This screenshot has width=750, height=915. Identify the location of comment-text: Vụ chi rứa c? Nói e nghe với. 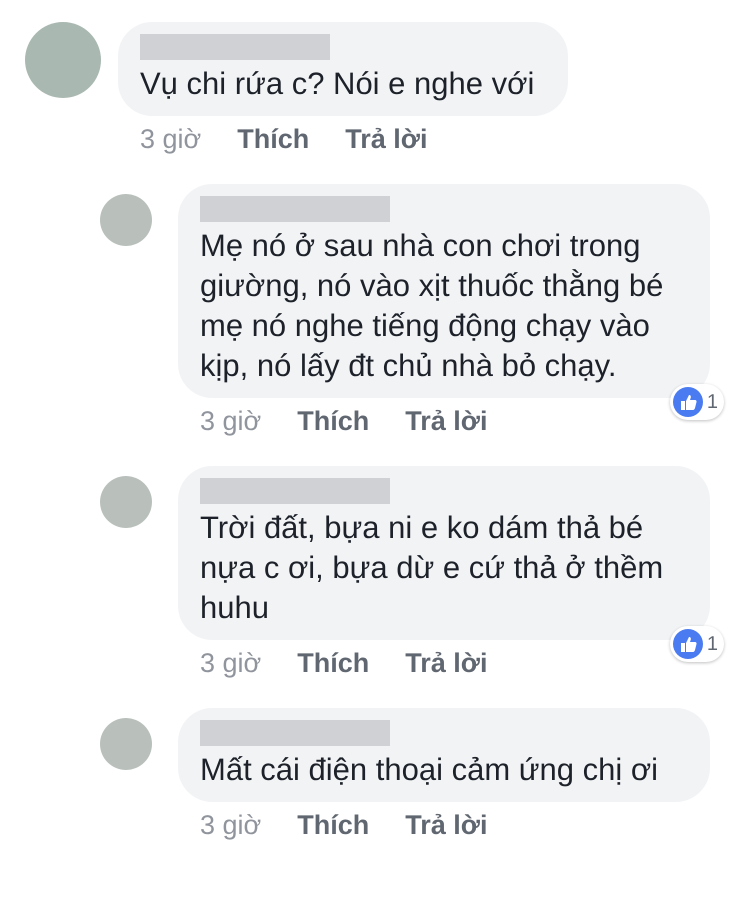
(338, 84).